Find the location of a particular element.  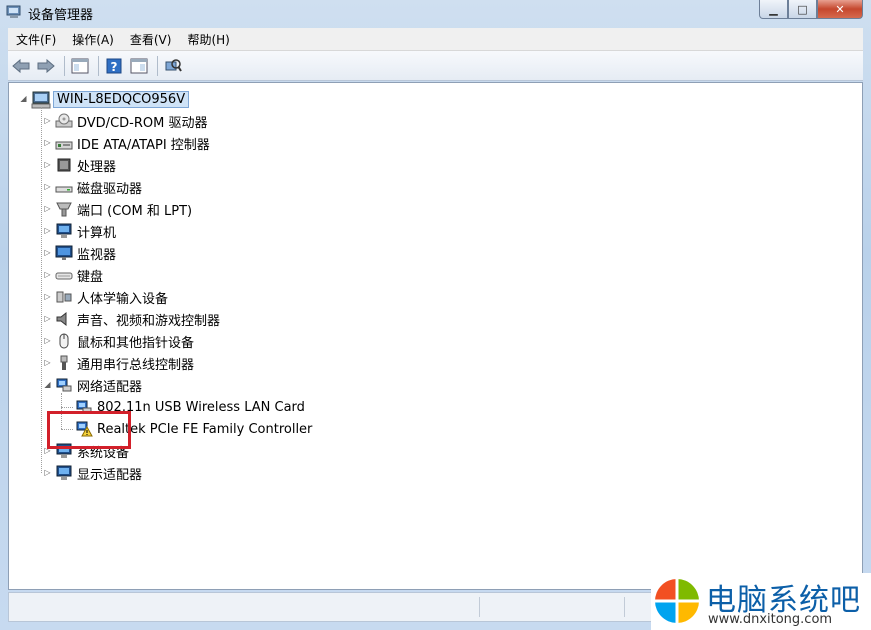

computer-root-icon is located at coordinates (41, 100).